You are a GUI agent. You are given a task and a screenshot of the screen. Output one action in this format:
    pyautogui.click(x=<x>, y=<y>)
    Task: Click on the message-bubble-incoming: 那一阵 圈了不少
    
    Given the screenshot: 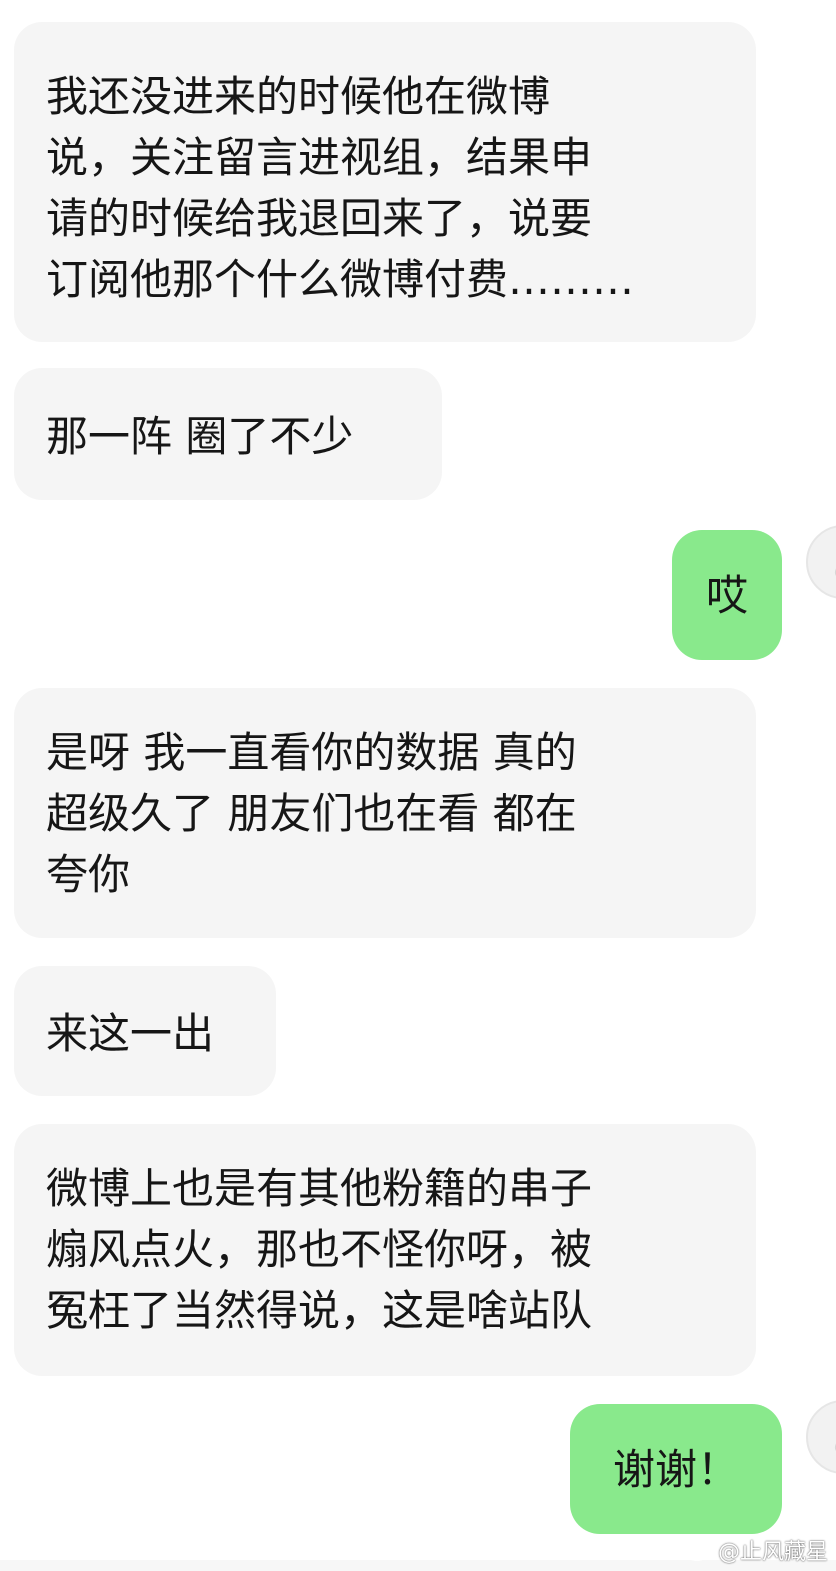 What is the action you would take?
    pyautogui.click(x=228, y=434)
    